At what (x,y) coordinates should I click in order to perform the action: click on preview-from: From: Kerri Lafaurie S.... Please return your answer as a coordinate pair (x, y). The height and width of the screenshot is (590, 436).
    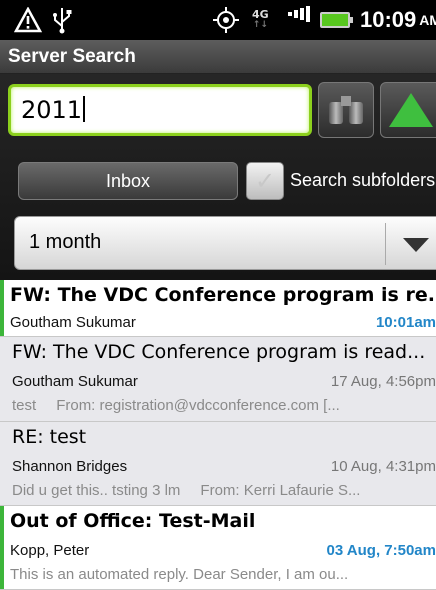
    Looking at the image, I should click on (280, 490).